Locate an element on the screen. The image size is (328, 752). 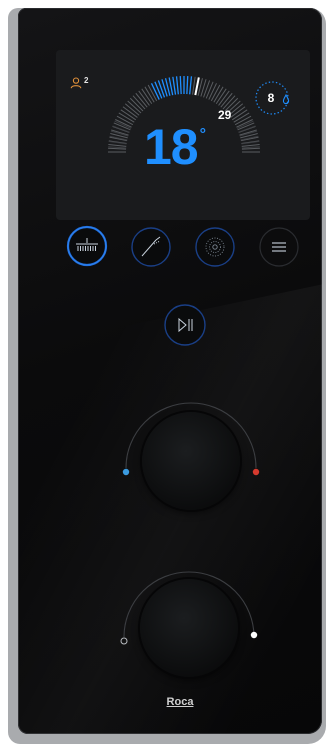
flow-level-badge: 8 is located at coordinates (274, 98).